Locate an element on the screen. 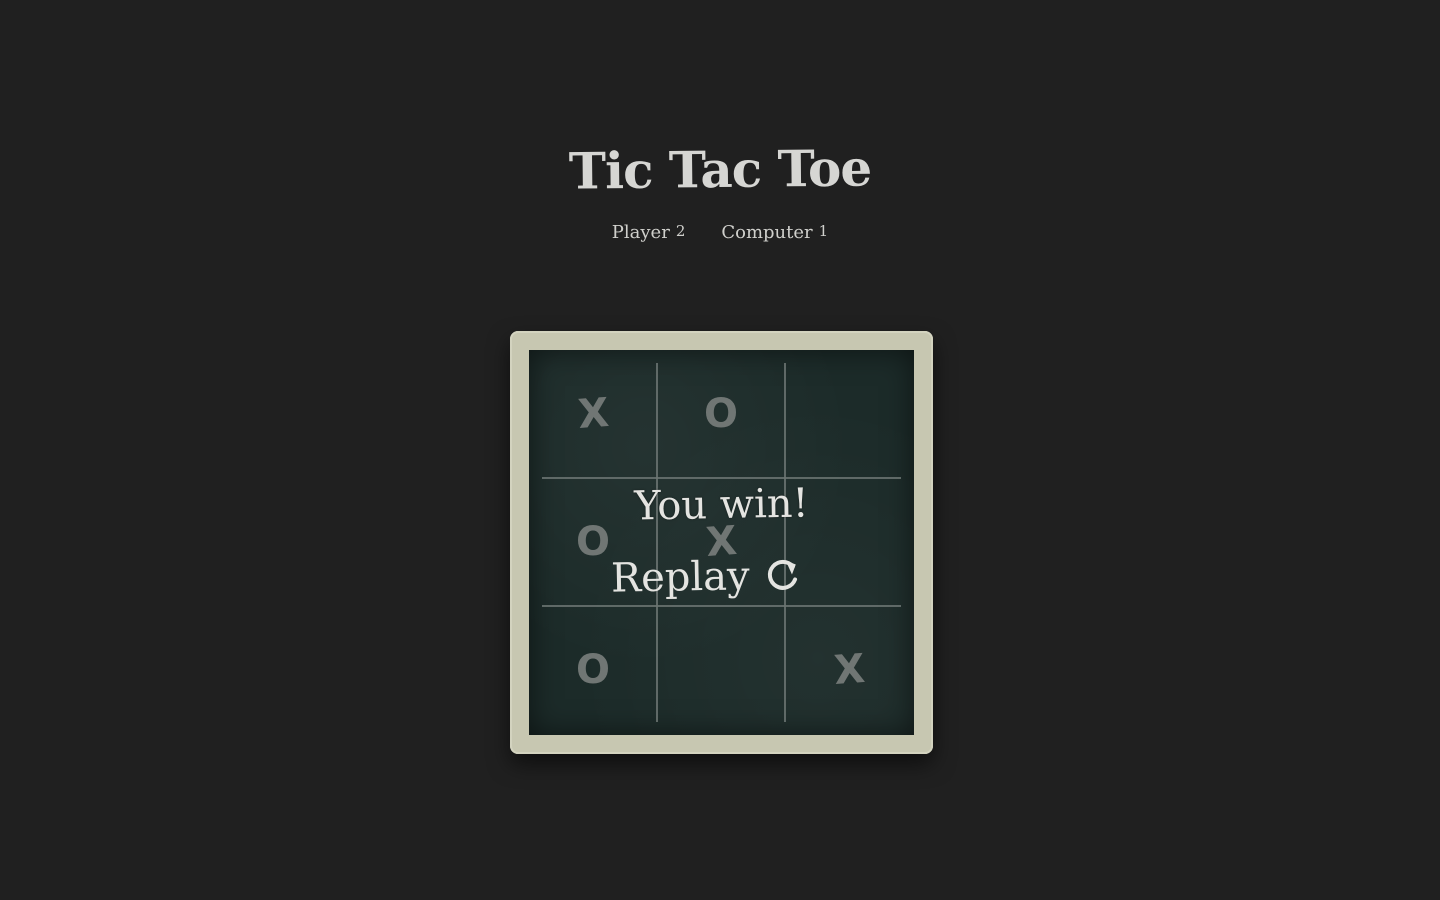 This screenshot has width=1440, height=900. game-board: X O O X O X You win! Replay is located at coordinates (721, 542).